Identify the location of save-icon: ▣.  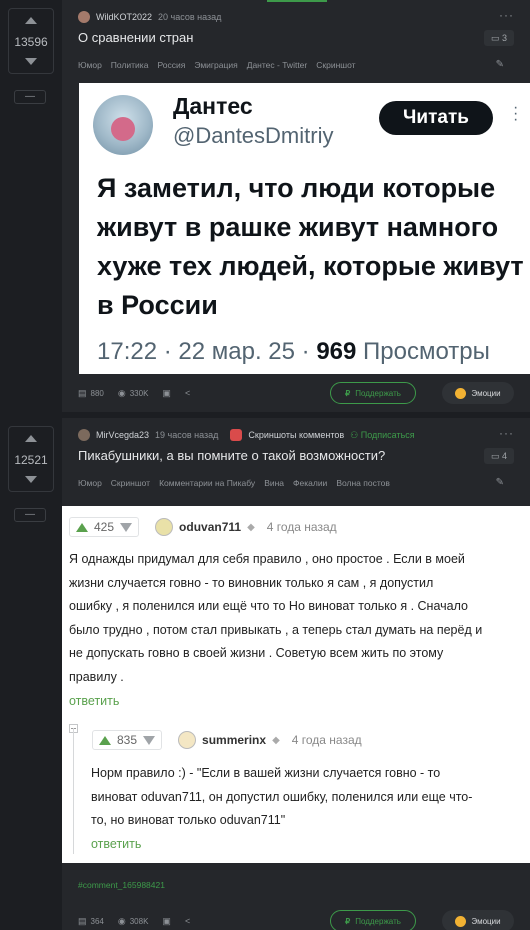
(166, 392).